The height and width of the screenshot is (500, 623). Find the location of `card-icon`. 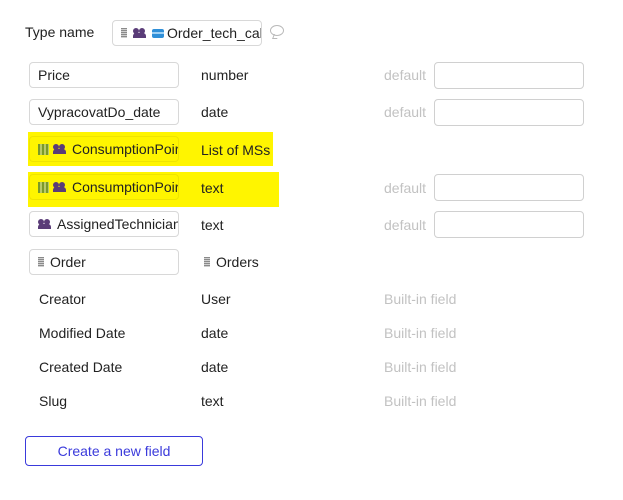

card-icon is located at coordinates (158, 33).